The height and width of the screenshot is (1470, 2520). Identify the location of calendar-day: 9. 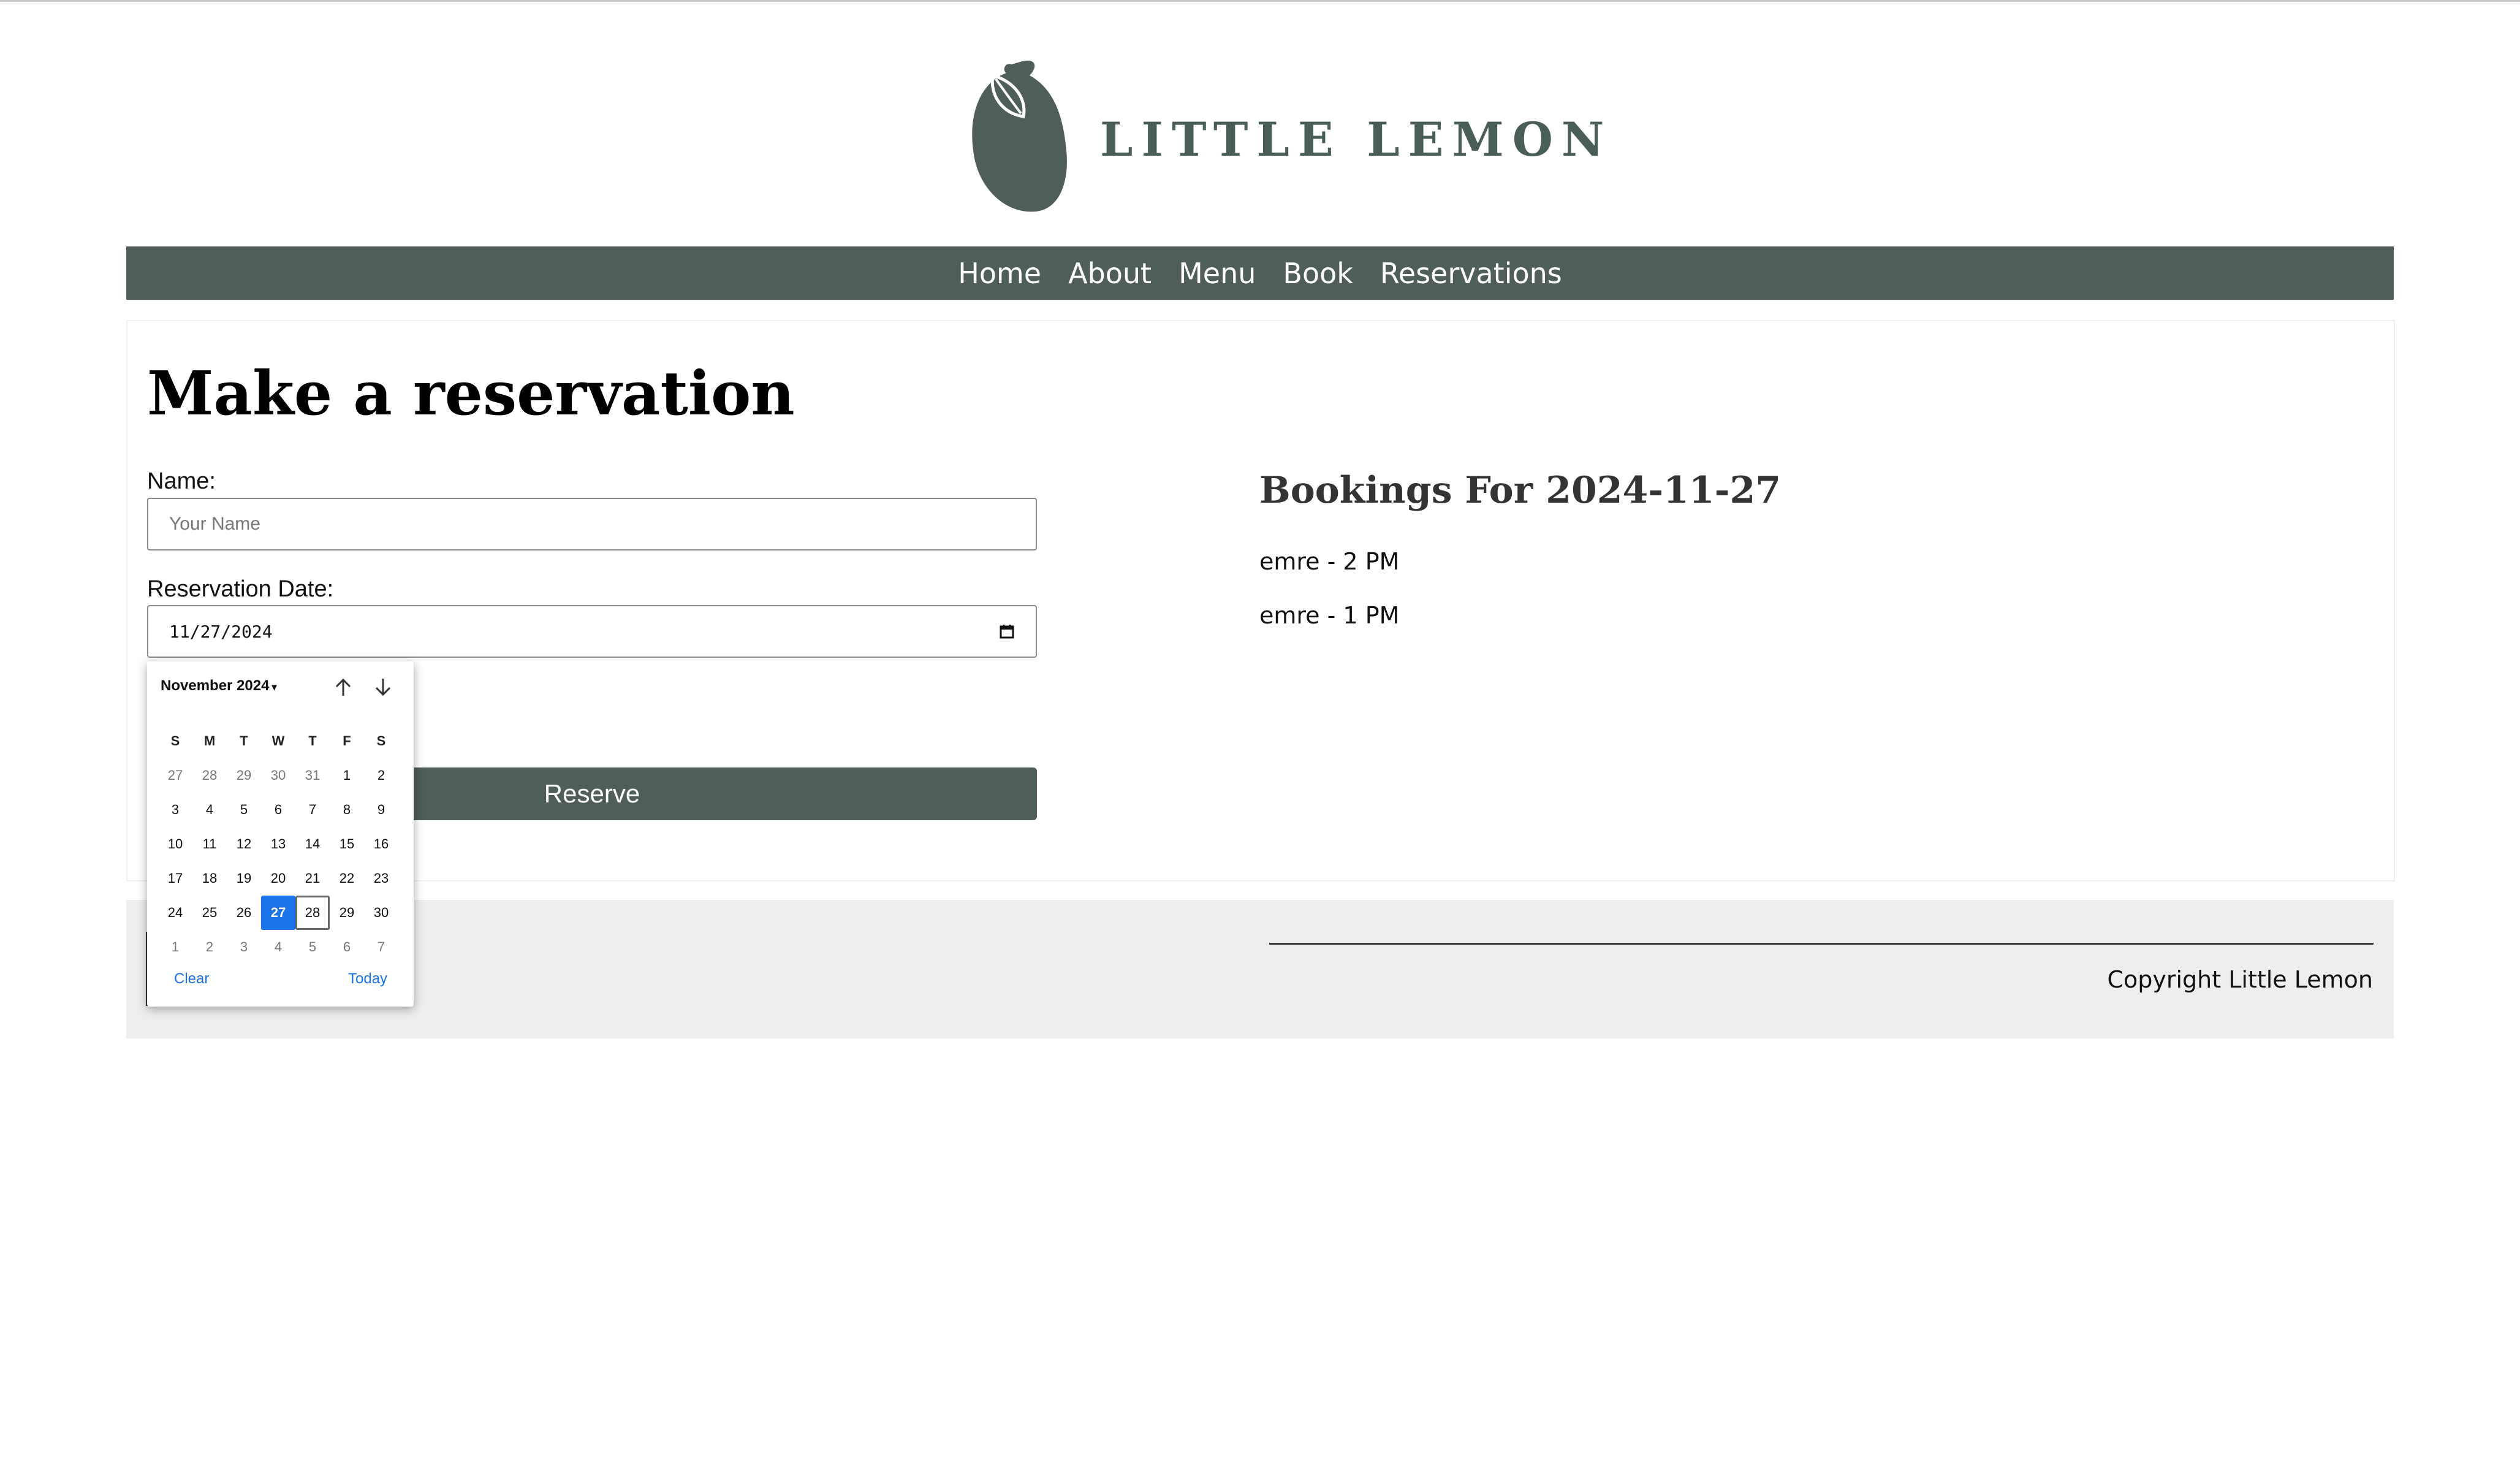
(381, 810).